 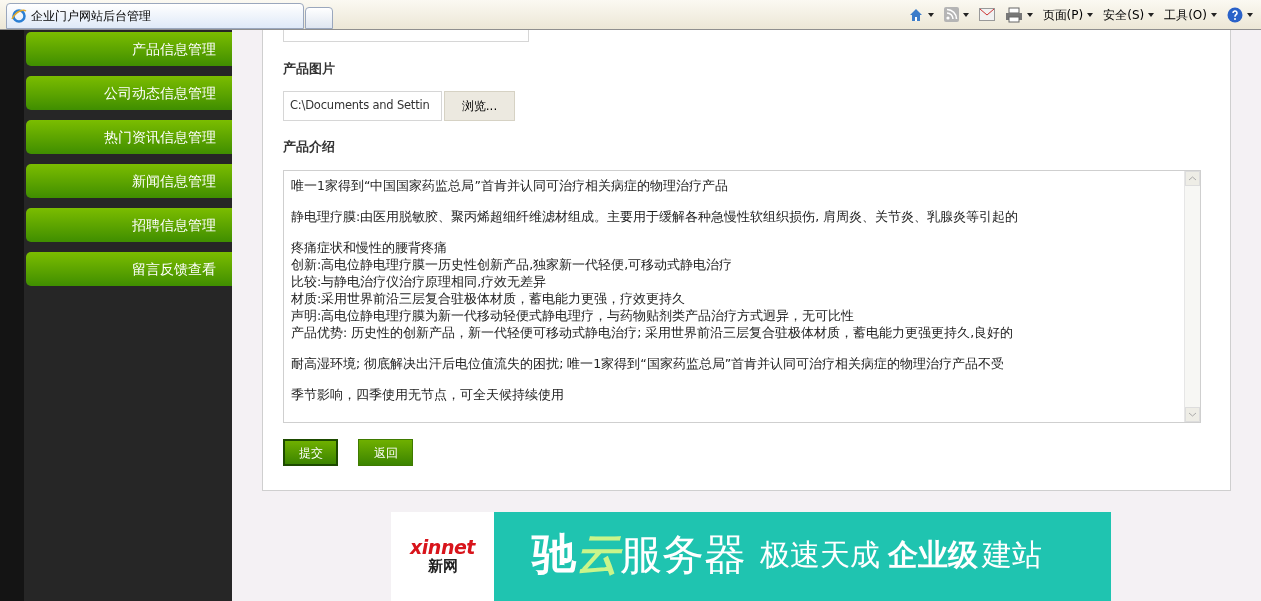 What do you see at coordinates (933, 555) in the screenshot?
I see `banner-slogan: 企业级` at bounding box center [933, 555].